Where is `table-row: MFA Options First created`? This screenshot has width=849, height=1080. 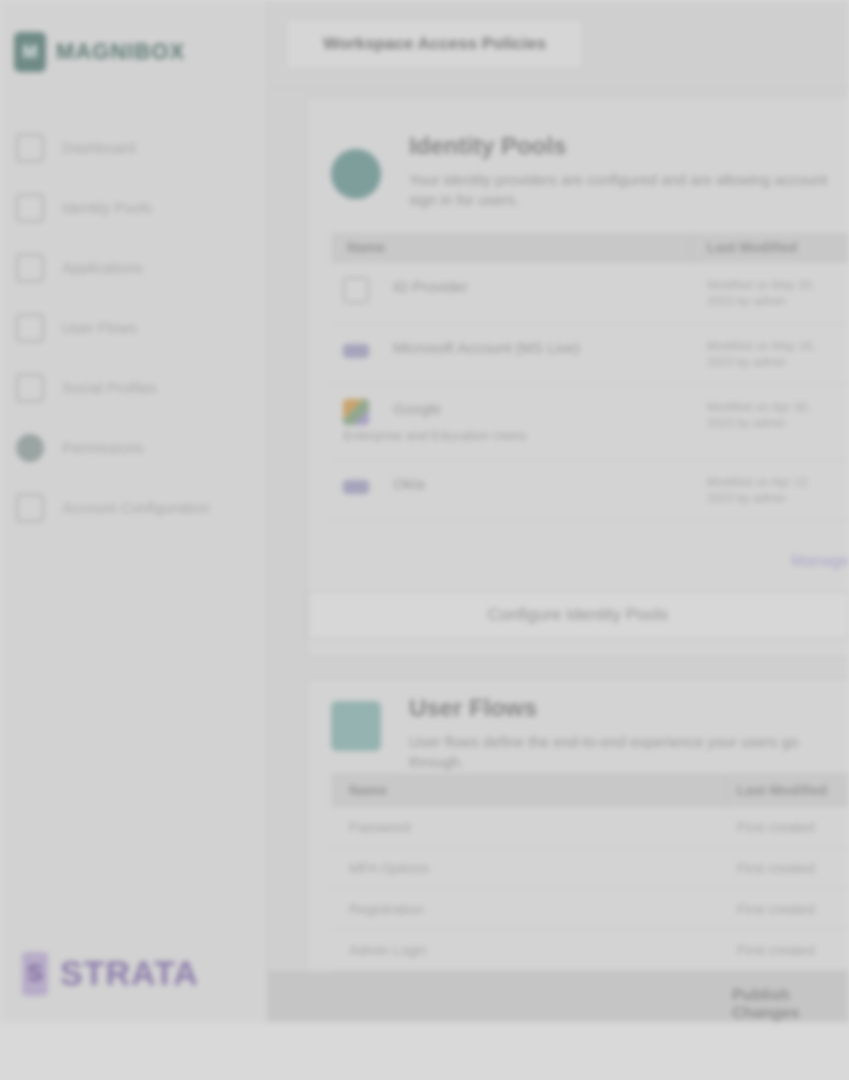
table-row: MFA Options First created is located at coordinates (590, 868).